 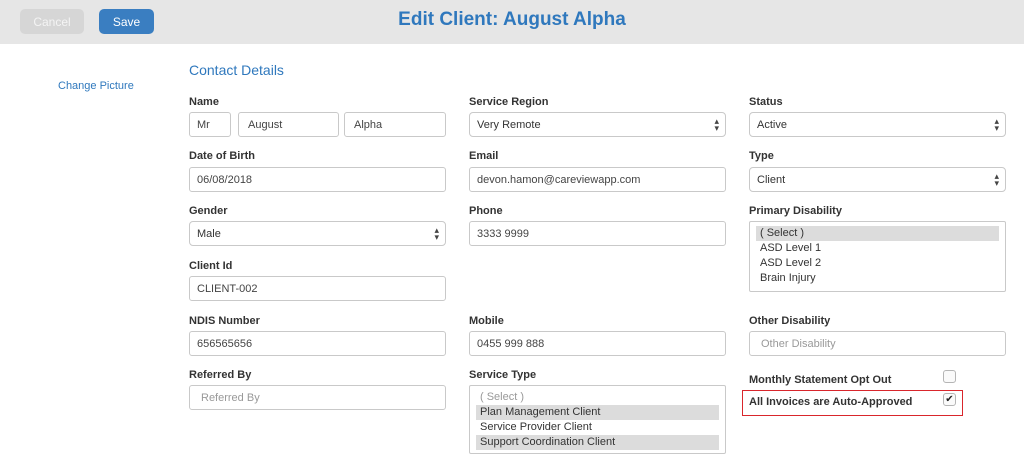 What do you see at coordinates (208, 211) in the screenshot?
I see `gender-label: Gender` at bounding box center [208, 211].